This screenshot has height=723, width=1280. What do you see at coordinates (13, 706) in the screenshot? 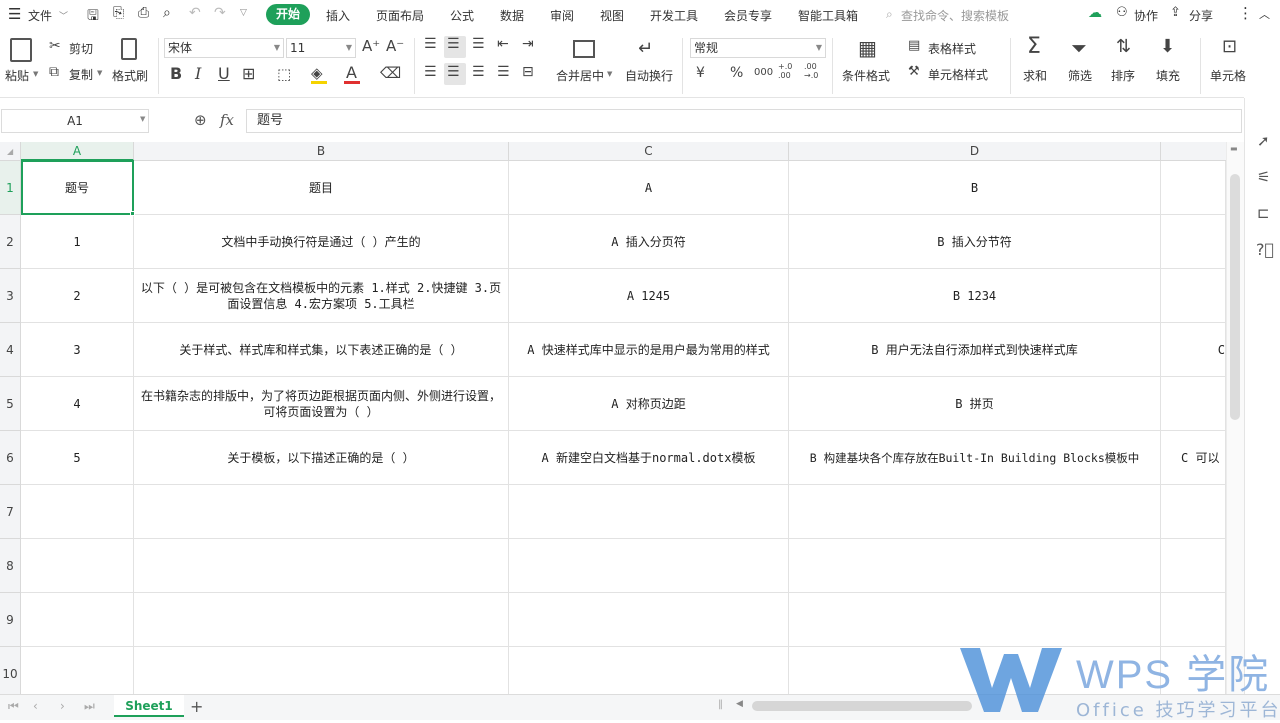
I see `first-sheet-icon: ⏮` at bounding box center [13, 706].